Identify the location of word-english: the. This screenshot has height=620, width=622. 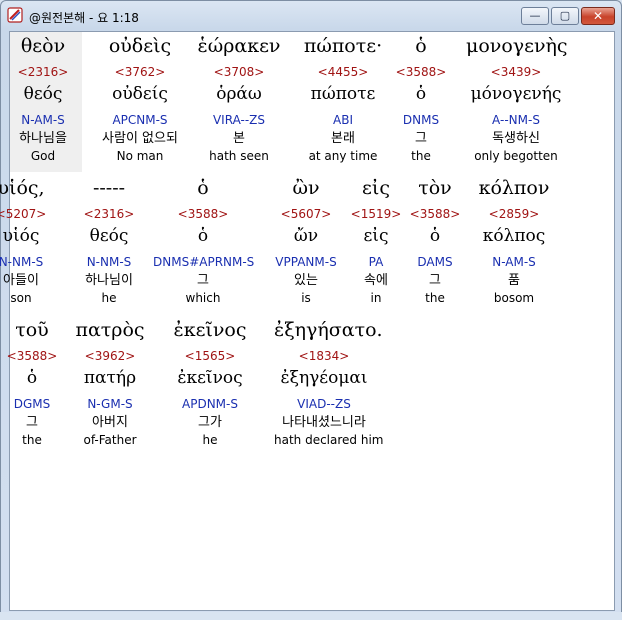
(421, 156).